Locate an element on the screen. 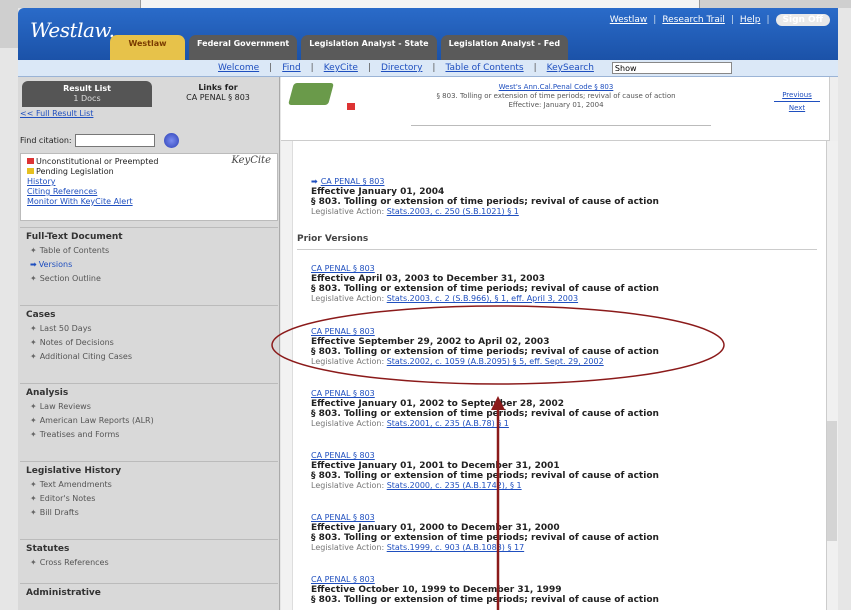 This screenshot has width=851, height=610. sidebar-item-treatises: ✦ Treatises and Forms is located at coordinates (151, 434).